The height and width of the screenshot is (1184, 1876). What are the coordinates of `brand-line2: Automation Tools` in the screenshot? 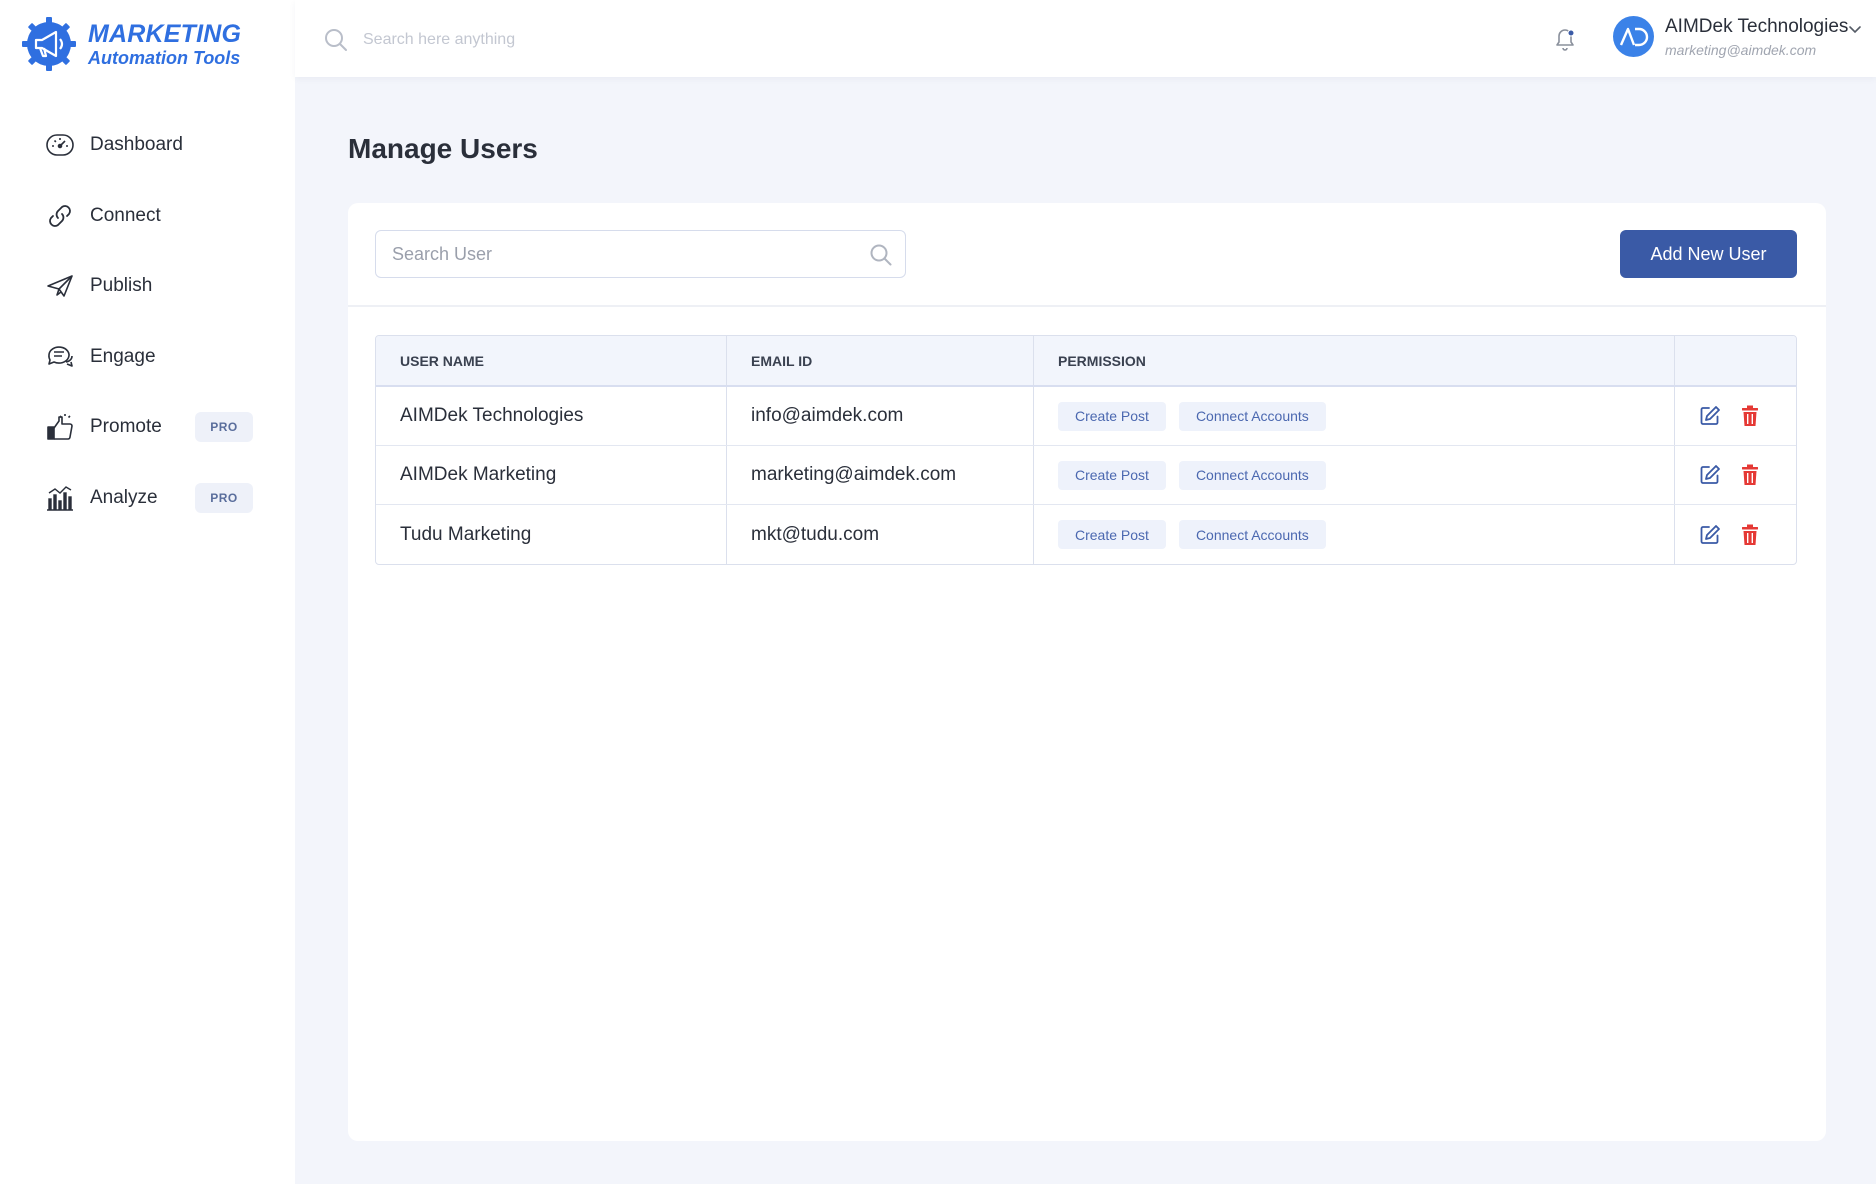 It's located at (164, 57).